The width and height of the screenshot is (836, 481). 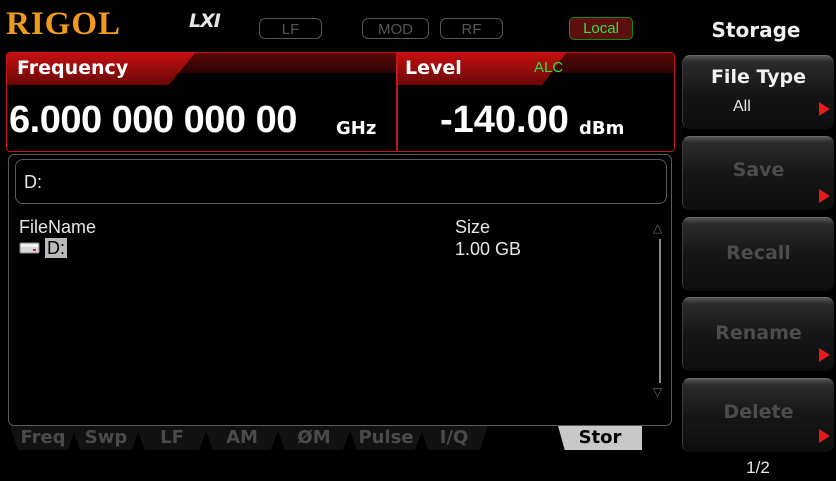 What do you see at coordinates (29, 248) in the screenshot?
I see `drive-icon` at bounding box center [29, 248].